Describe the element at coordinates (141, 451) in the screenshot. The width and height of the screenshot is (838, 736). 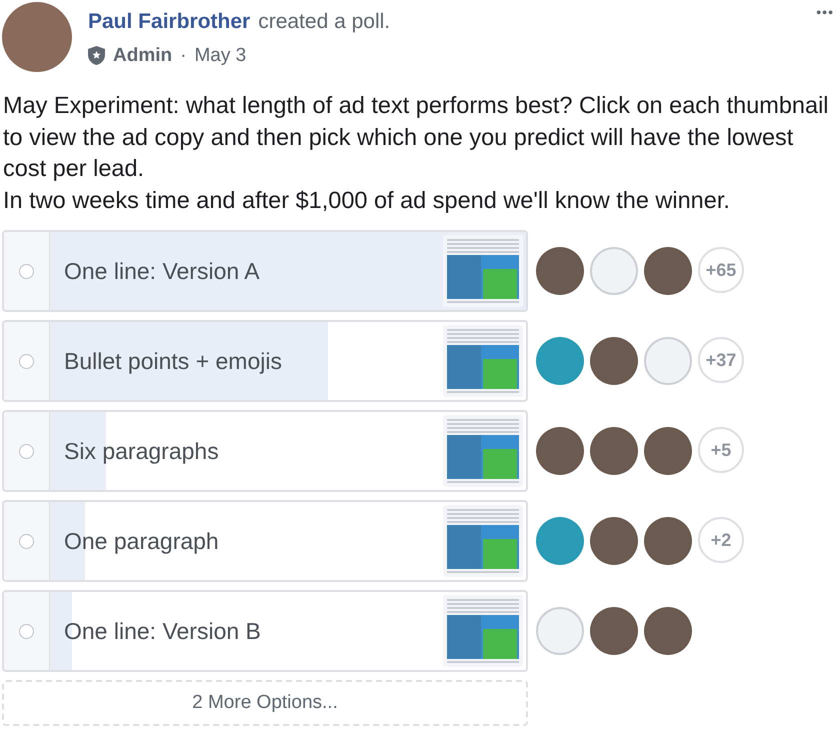
I see `option-label: Six paragraphs` at that location.